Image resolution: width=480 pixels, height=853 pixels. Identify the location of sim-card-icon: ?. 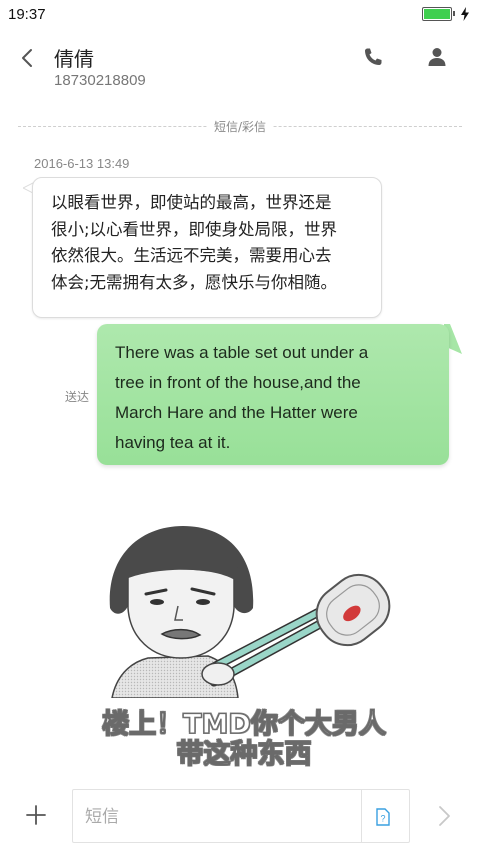
(383, 817).